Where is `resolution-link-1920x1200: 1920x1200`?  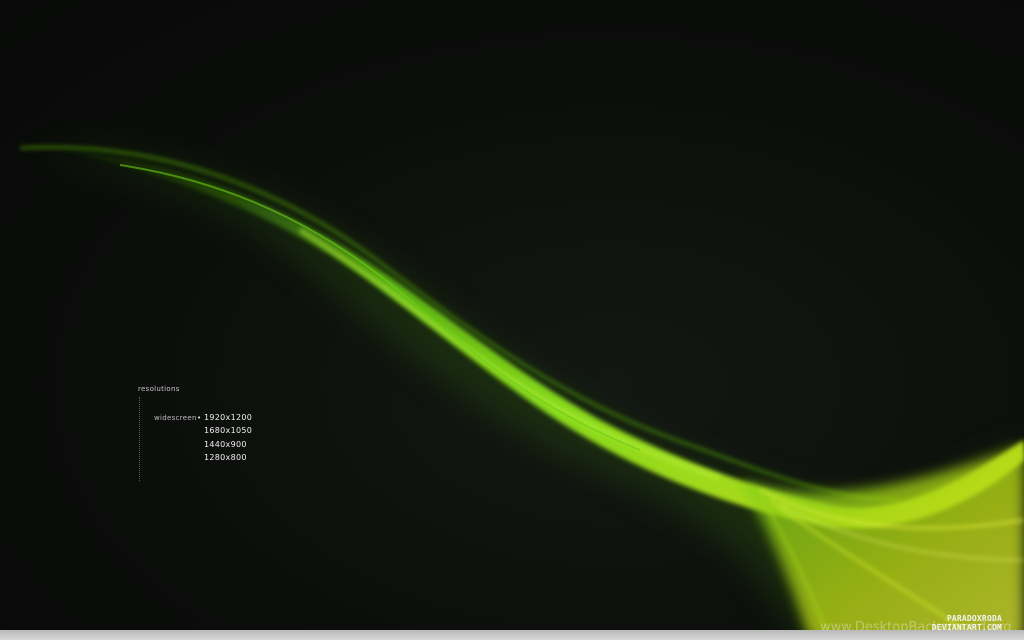 resolution-link-1920x1200: 1920x1200 is located at coordinates (228, 417).